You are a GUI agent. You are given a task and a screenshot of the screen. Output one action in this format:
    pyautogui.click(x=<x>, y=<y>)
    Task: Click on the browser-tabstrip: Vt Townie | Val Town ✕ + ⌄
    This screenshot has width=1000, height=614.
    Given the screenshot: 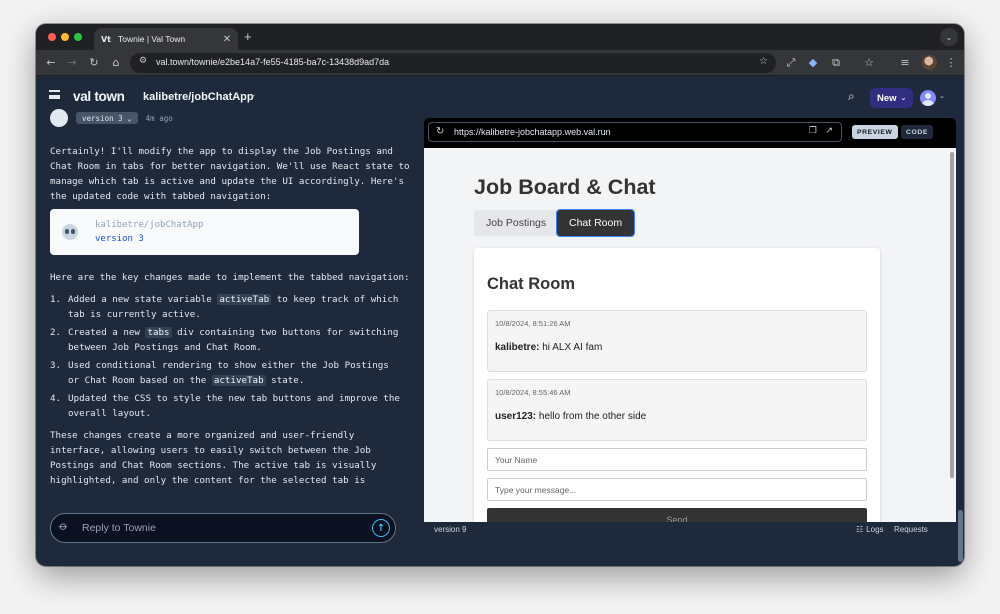 What is the action you would take?
    pyautogui.click(x=500, y=37)
    